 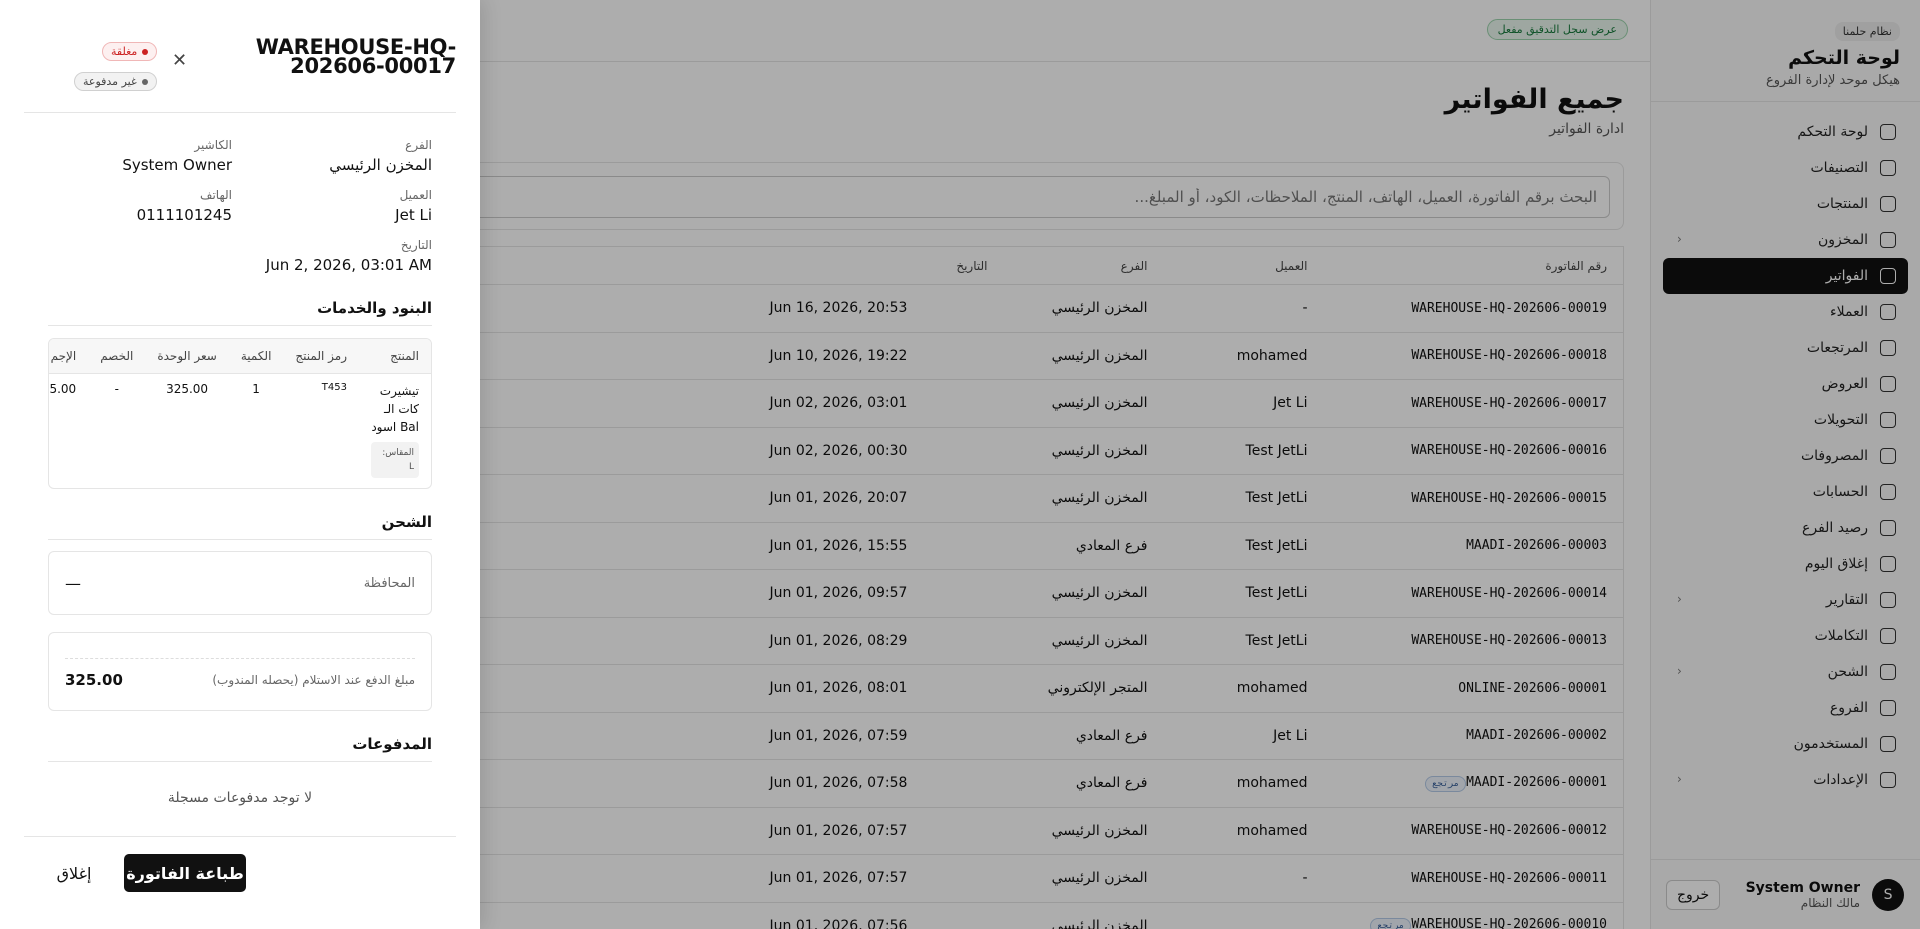 I want to click on items-col-unit-price: سعر الوحدة, so click(x=187, y=356).